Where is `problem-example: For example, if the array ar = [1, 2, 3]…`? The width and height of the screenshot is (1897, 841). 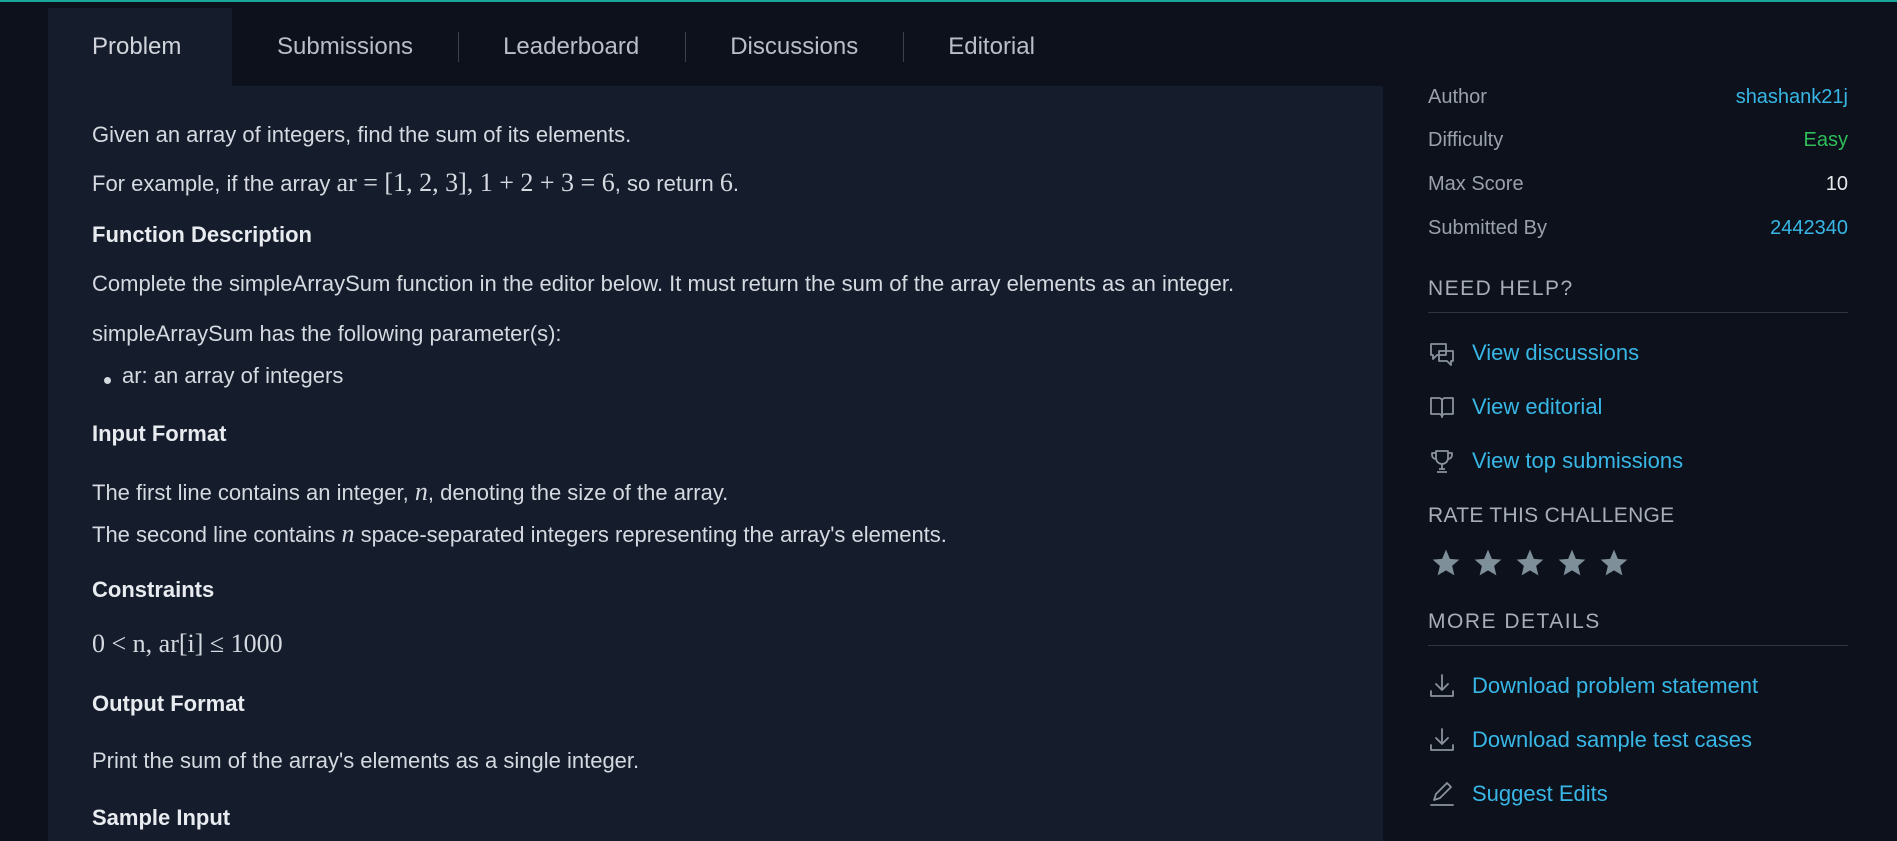
problem-example: For example, if the array ar = [1, 2, 3]… is located at coordinates (415, 183).